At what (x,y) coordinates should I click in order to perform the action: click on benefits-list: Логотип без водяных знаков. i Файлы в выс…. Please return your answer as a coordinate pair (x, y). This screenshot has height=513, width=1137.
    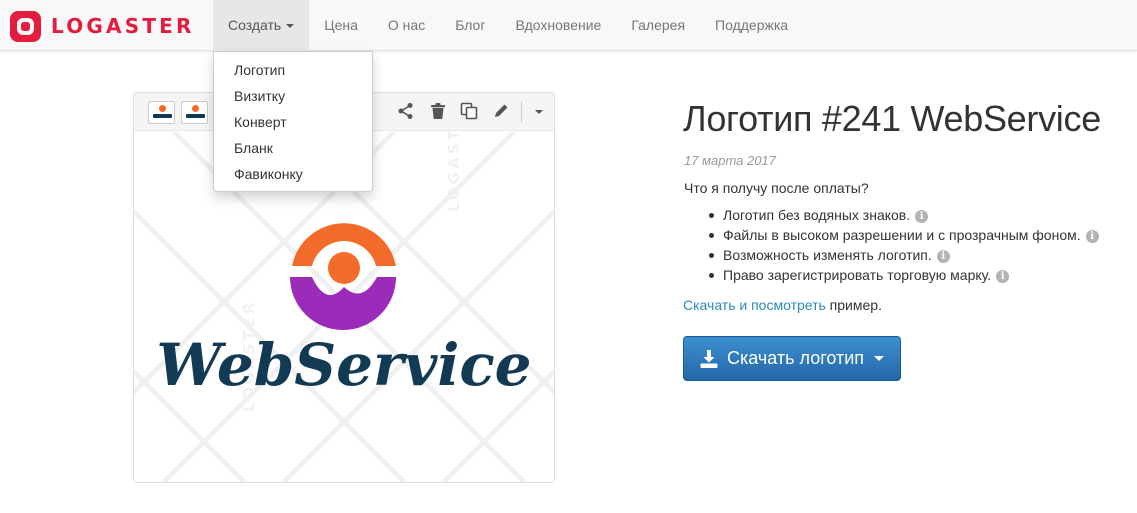
    Looking at the image, I should click on (904, 245).